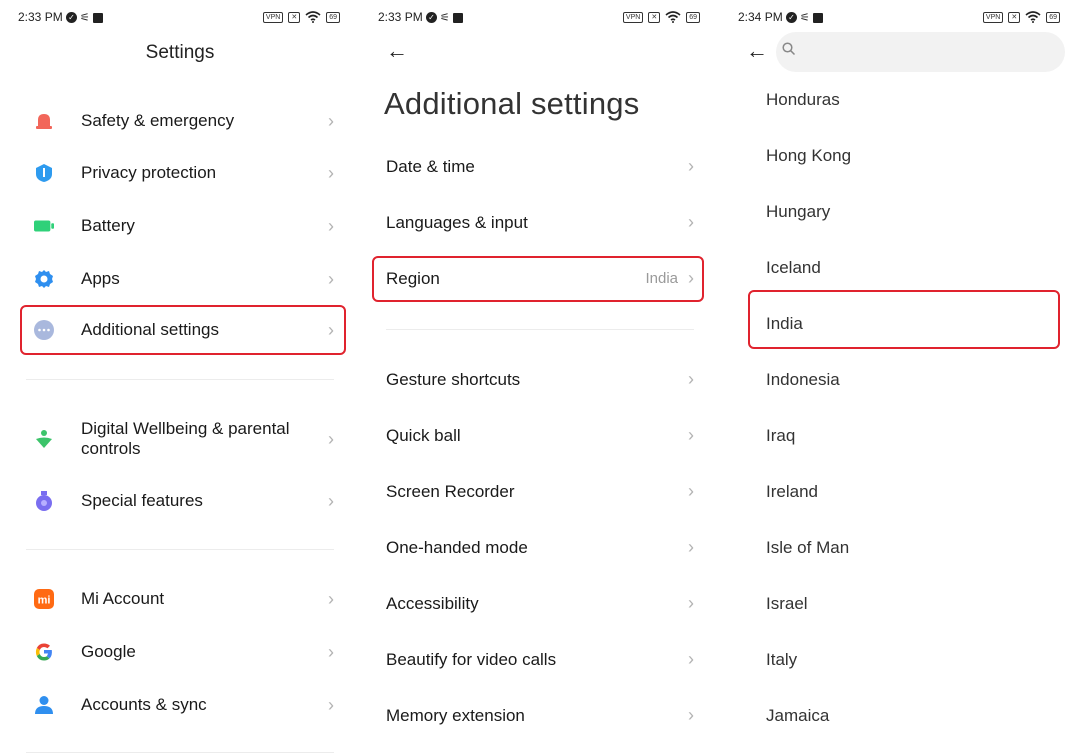 The height and width of the screenshot is (756, 1080). I want to click on settings-item-battery: Battery ›, so click(183, 226).